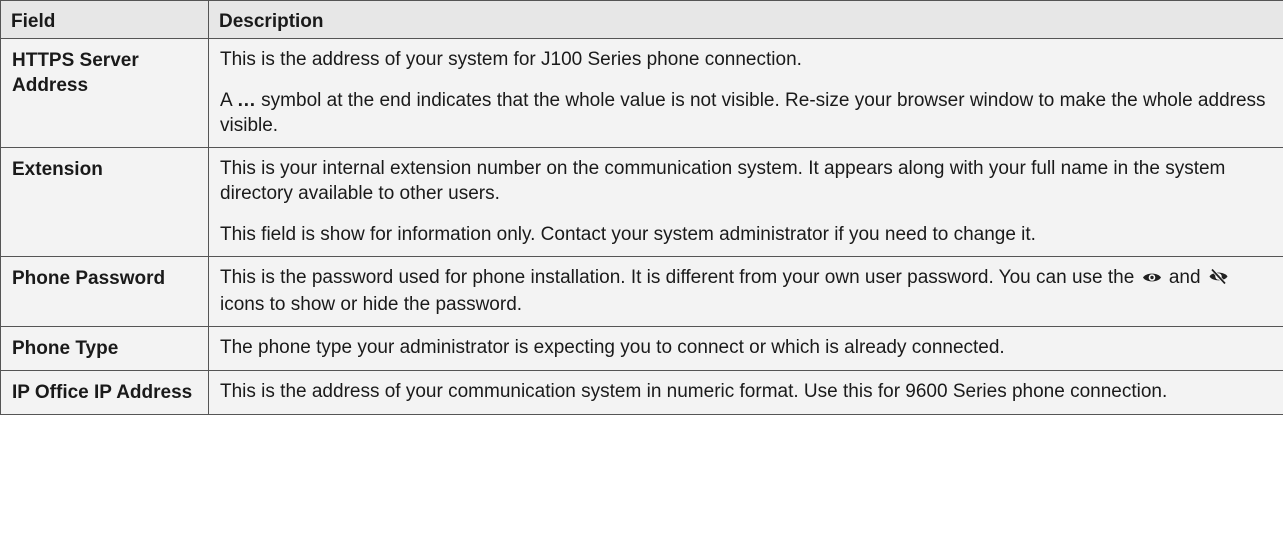 Image resolution: width=1283 pixels, height=560 pixels. What do you see at coordinates (104, 93) in the screenshot?
I see `field-name-https-server-address: HTTPS Server Address` at bounding box center [104, 93].